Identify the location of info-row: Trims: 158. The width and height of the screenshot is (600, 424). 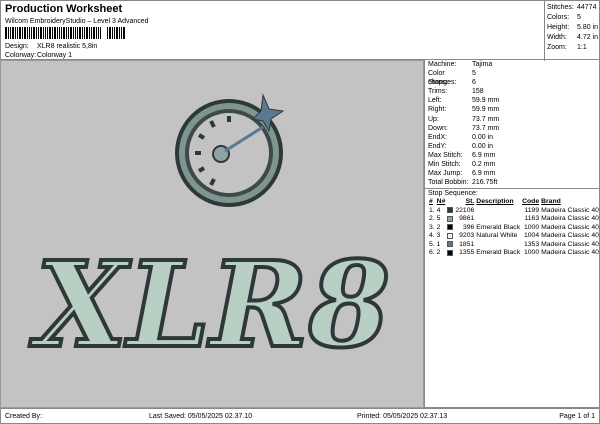
(456, 92).